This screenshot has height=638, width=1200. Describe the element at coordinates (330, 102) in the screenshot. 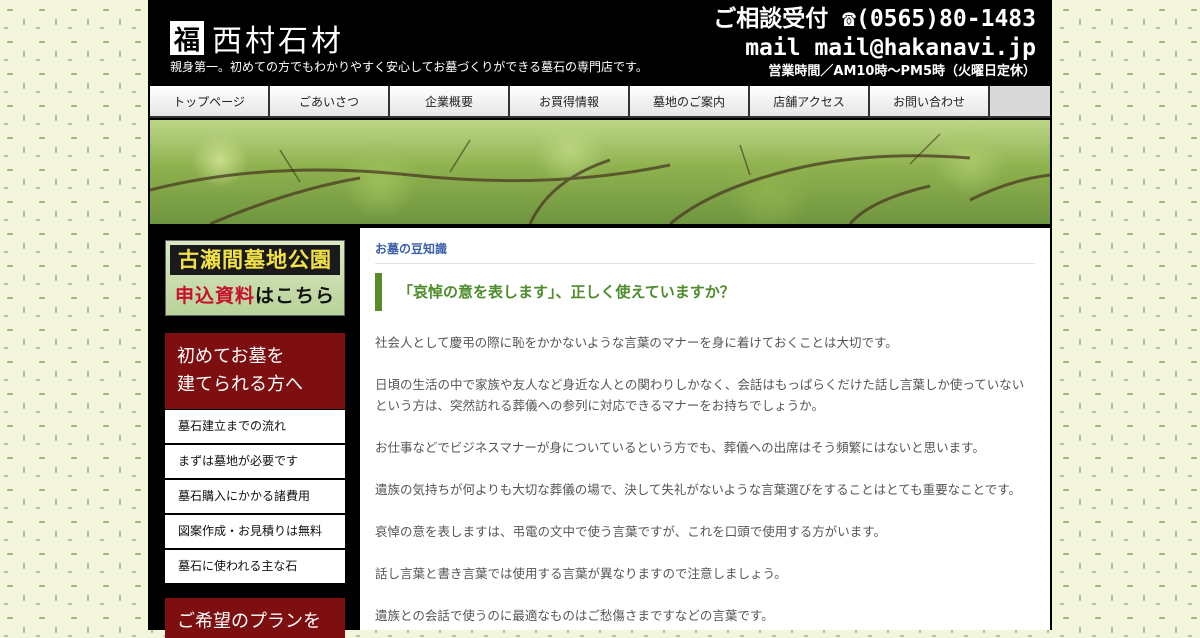

I see `nav-item-greeting: ごあいさつ` at that location.